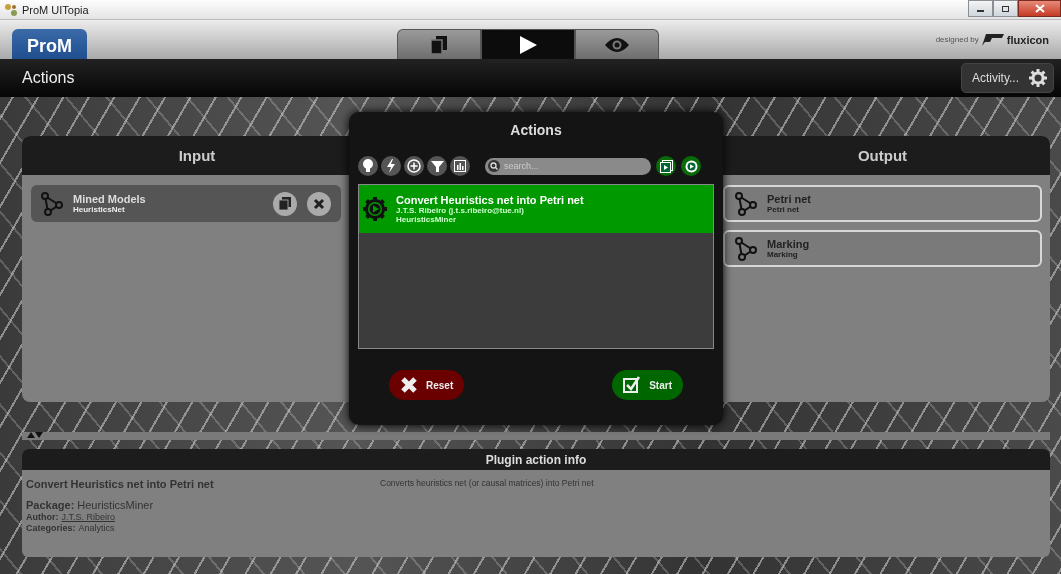 The height and width of the screenshot is (574, 1061). I want to click on pages-icon, so click(439, 44).